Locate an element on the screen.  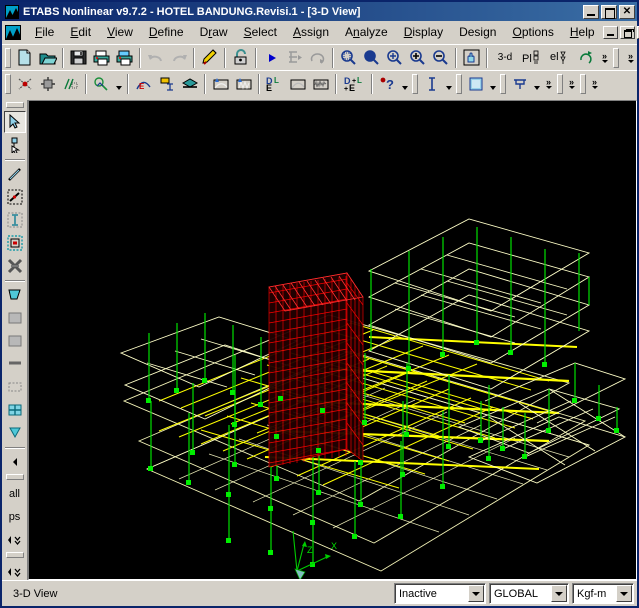
sidebar-reshape-tool is located at coordinates (15, 145).